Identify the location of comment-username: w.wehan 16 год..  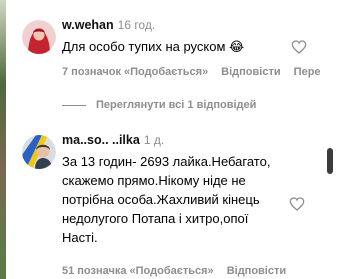
(108, 25).